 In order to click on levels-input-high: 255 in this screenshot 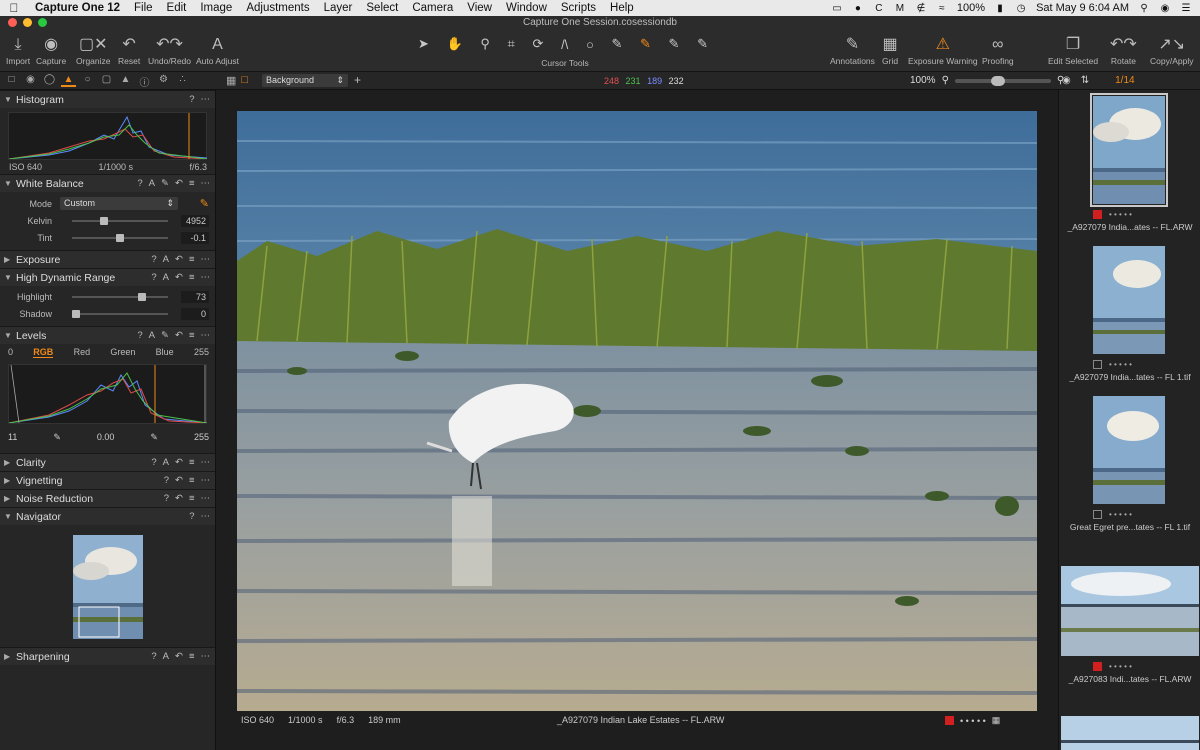, I will do `click(201, 352)`.